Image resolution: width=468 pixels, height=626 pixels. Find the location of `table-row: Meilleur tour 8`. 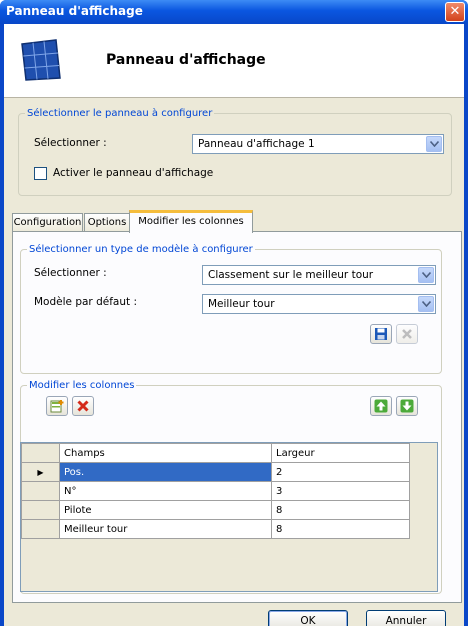

table-row: Meilleur tour 8 is located at coordinates (215, 529).